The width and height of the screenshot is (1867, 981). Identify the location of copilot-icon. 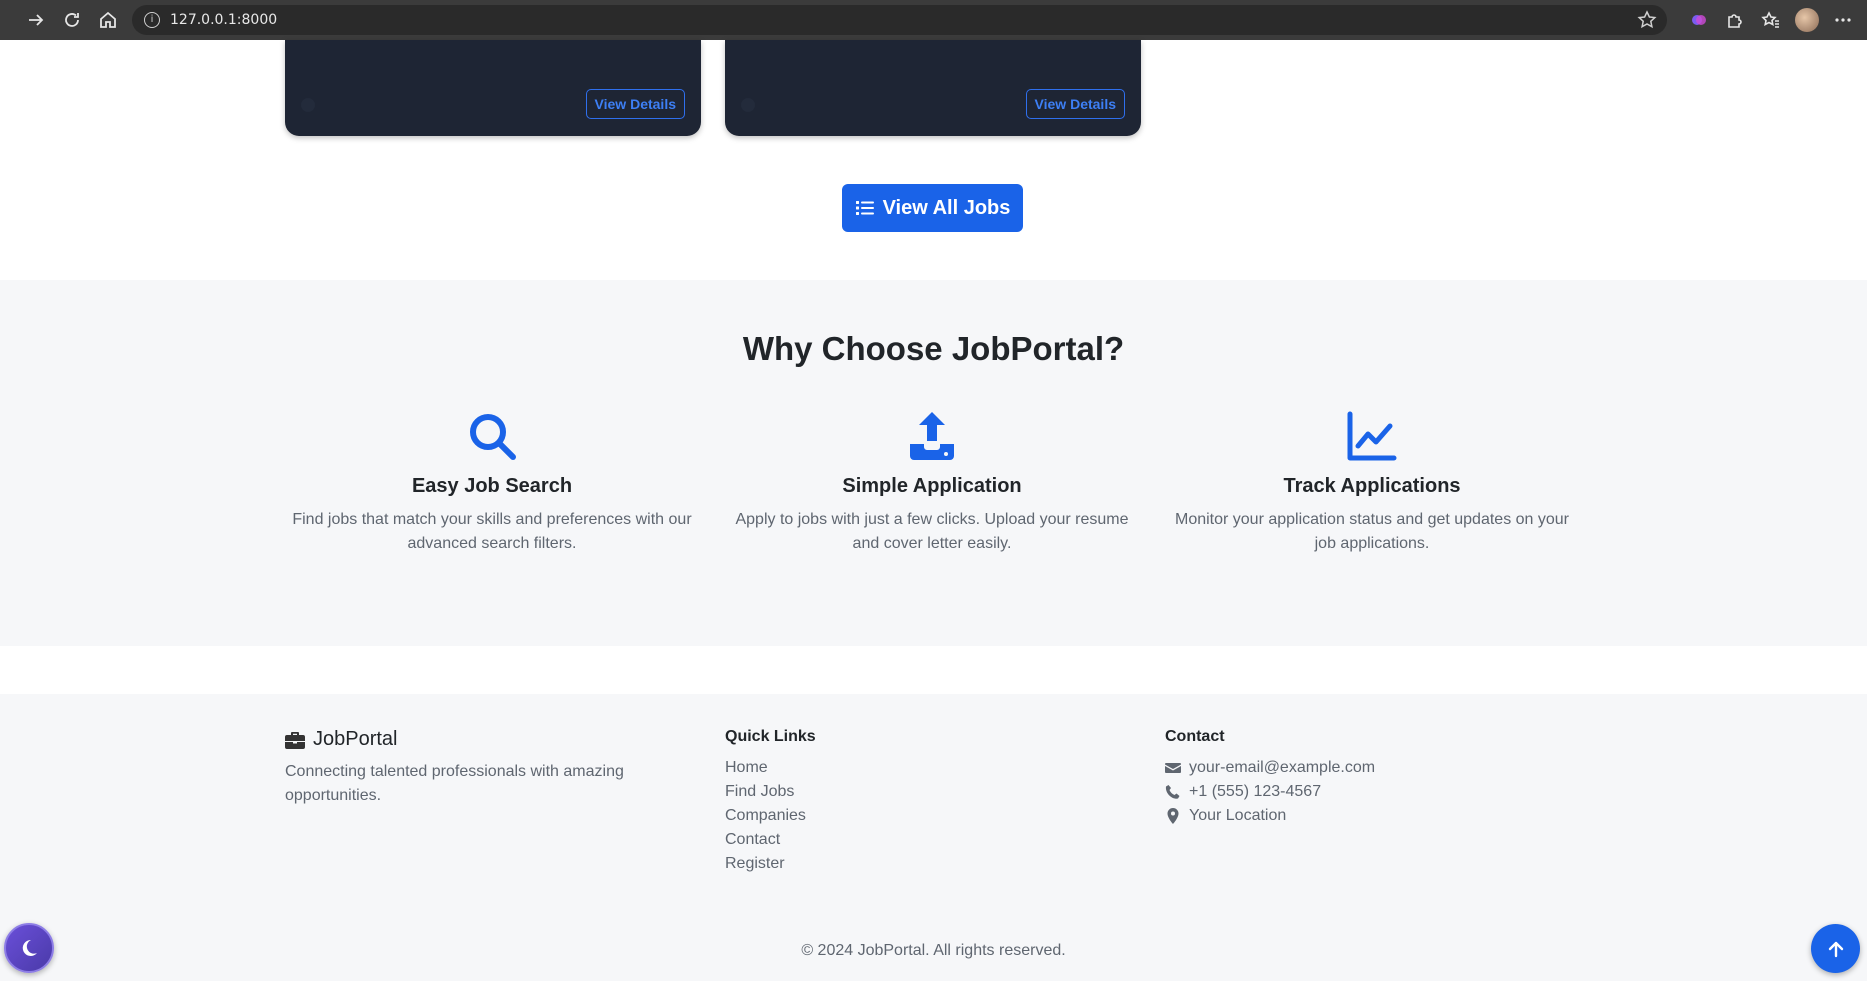
(1699, 20).